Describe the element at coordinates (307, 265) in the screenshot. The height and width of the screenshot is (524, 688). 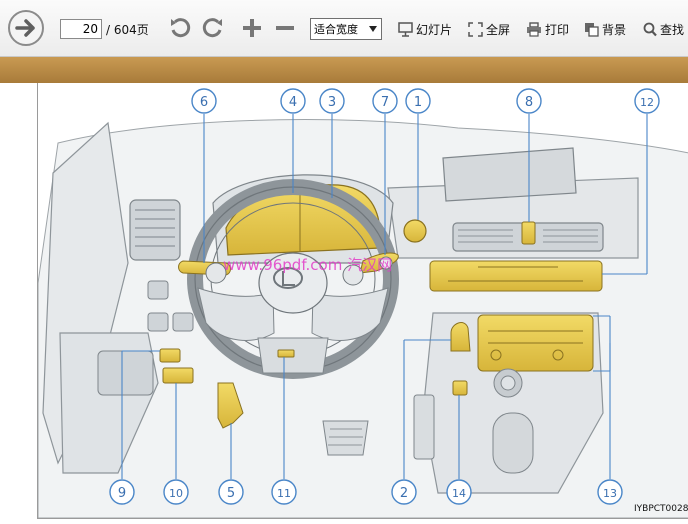
I see `watermark-text: www.96pdf.com 汽汉网` at that location.